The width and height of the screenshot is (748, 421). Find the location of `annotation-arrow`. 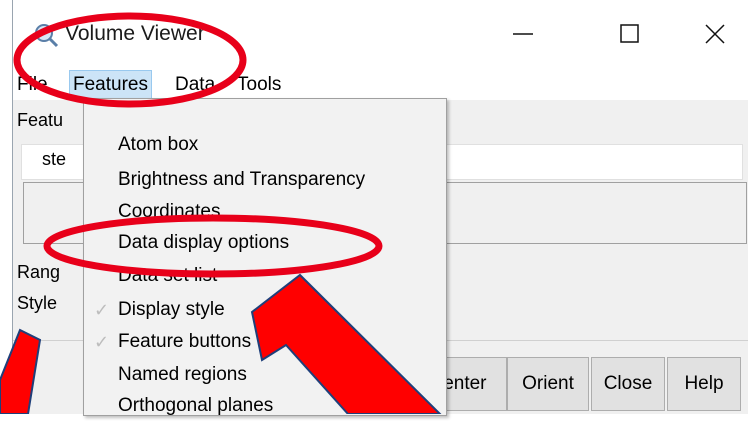

annotation-arrow is located at coordinates (346, 343).